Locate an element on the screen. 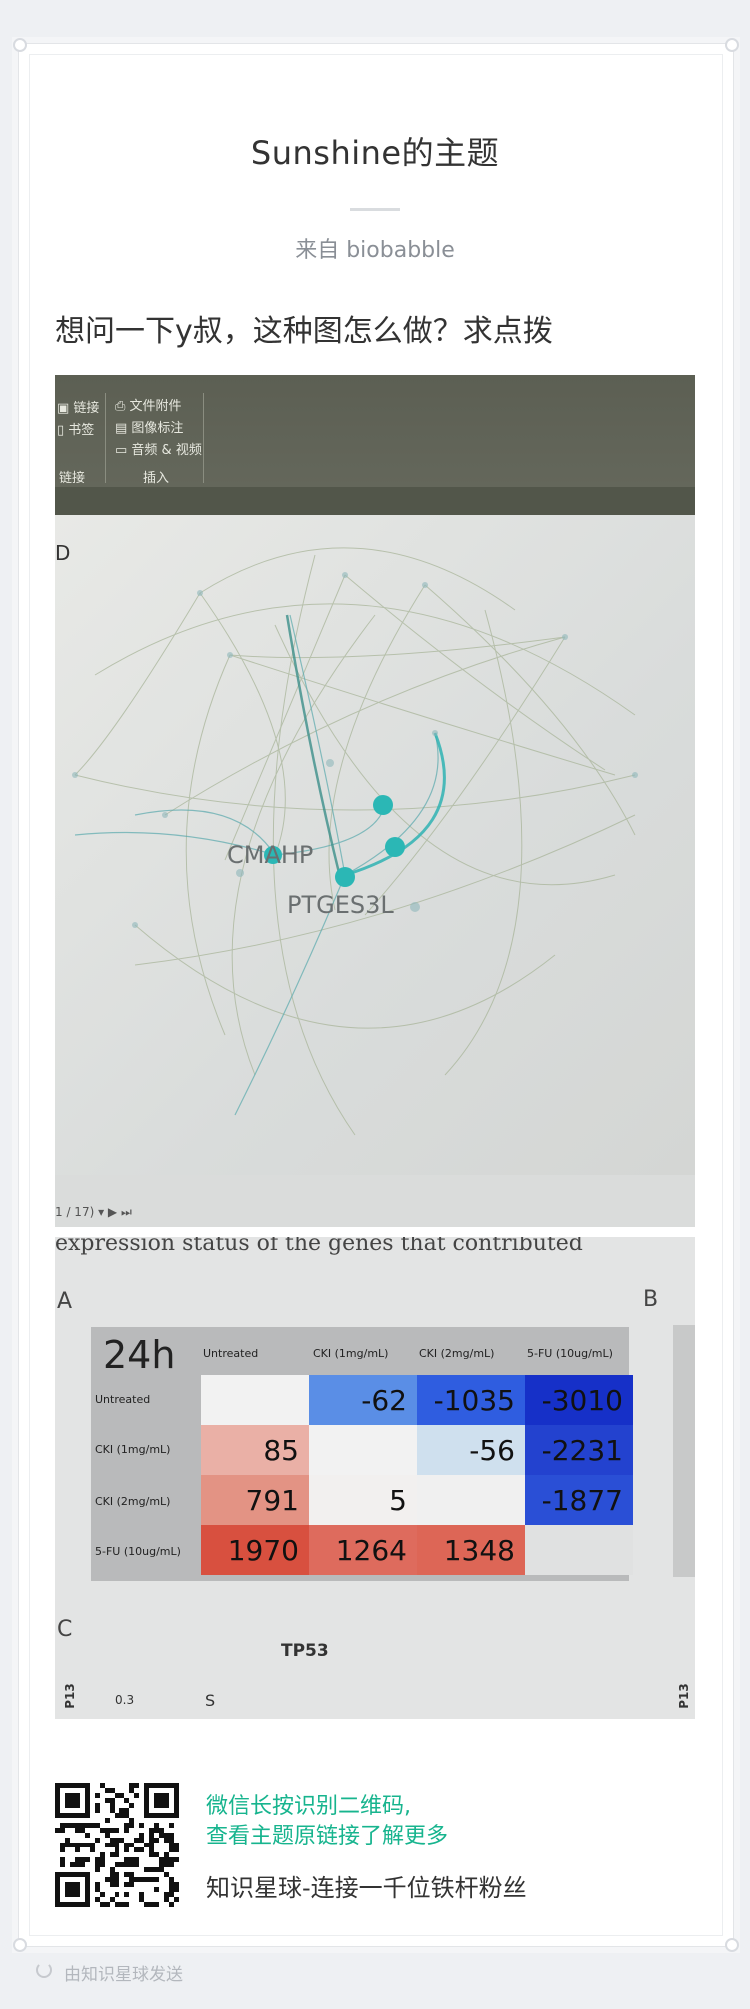  community-name: 知识星球-连接一千位铁杆粉丝 is located at coordinates (366, 1888).